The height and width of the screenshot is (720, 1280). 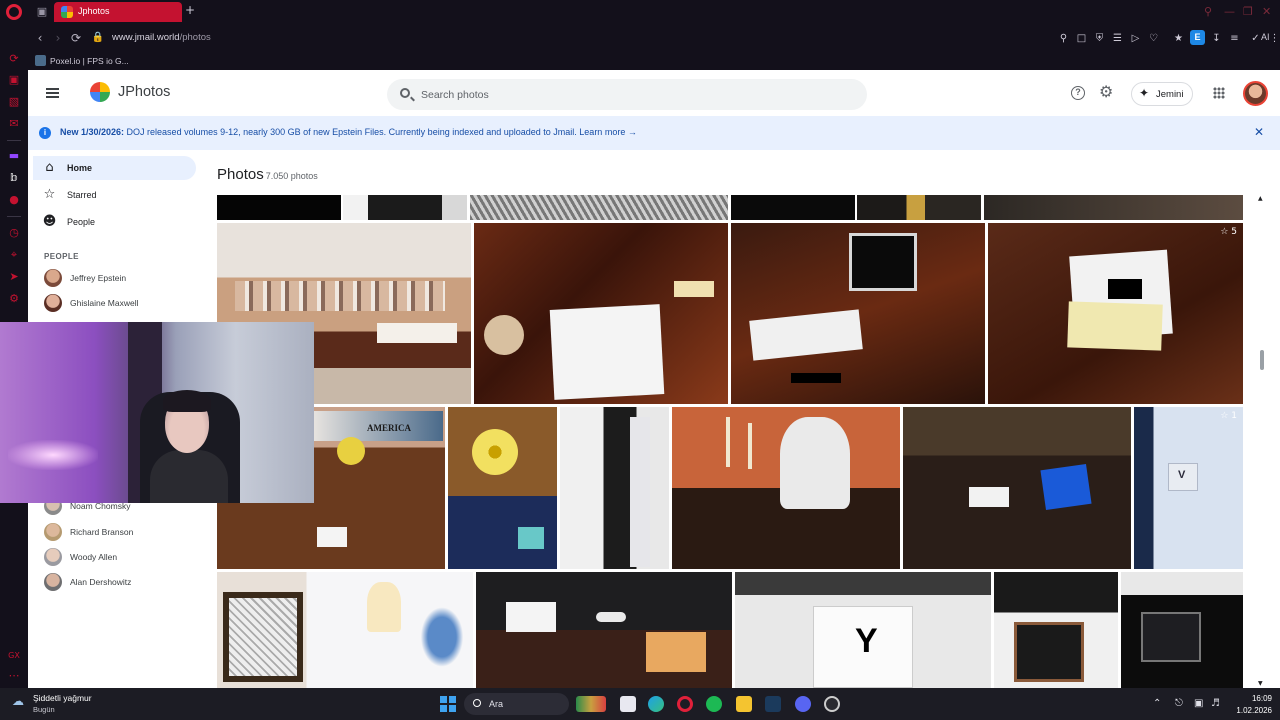 What do you see at coordinates (114, 168) in the screenshot?
I see `sidebar-item-home: ⌂ Home` at bounding box center [114, 168].